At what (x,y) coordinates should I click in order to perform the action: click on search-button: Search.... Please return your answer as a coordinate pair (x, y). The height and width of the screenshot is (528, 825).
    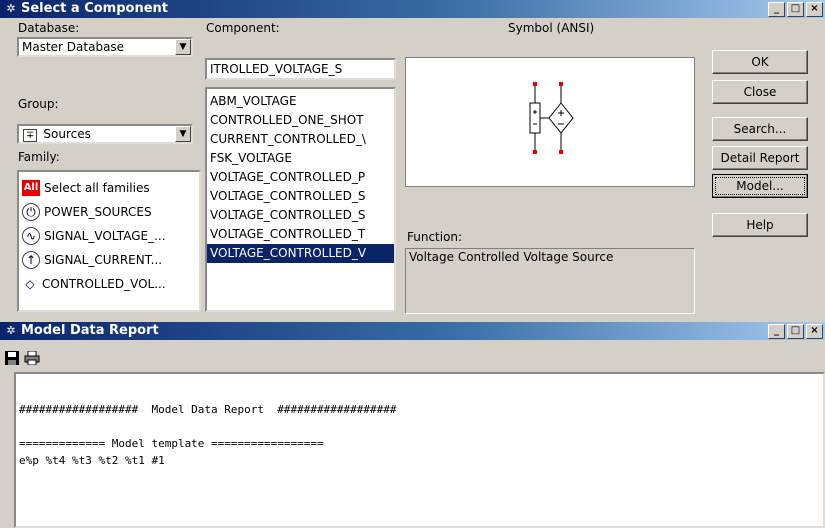
    Looking at the image, I should click on (760, 129).